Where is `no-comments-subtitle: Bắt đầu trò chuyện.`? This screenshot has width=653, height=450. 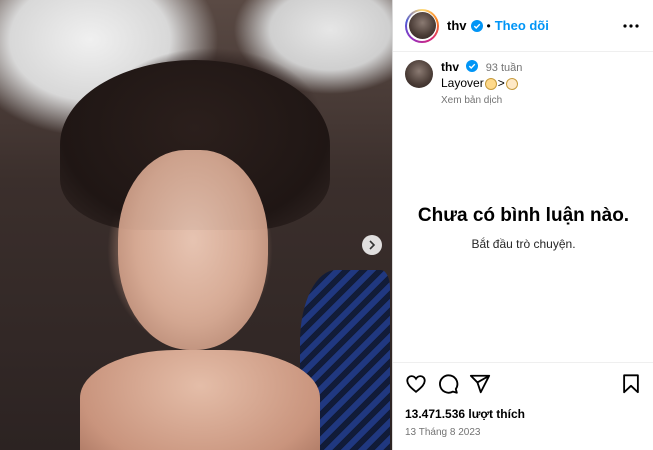
no-comments-subtitle: Bắt đầu trò chuyện. is located at coordinates (523, 244).